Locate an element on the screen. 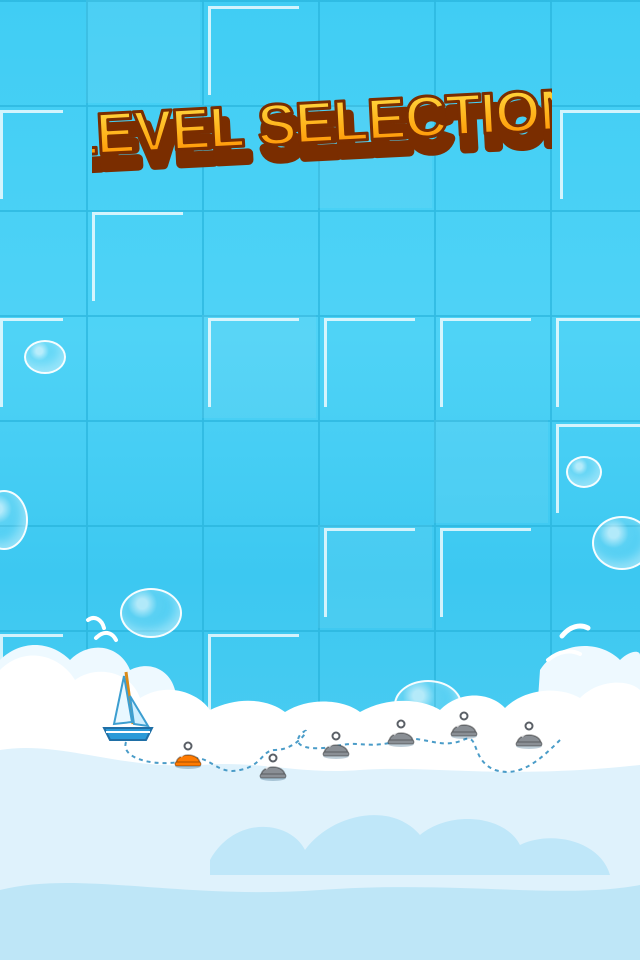 The image size is (640, 960). title-graphic: LEVEL SELECTION LEVEL SELECTION is located at coordinates (325, 131).